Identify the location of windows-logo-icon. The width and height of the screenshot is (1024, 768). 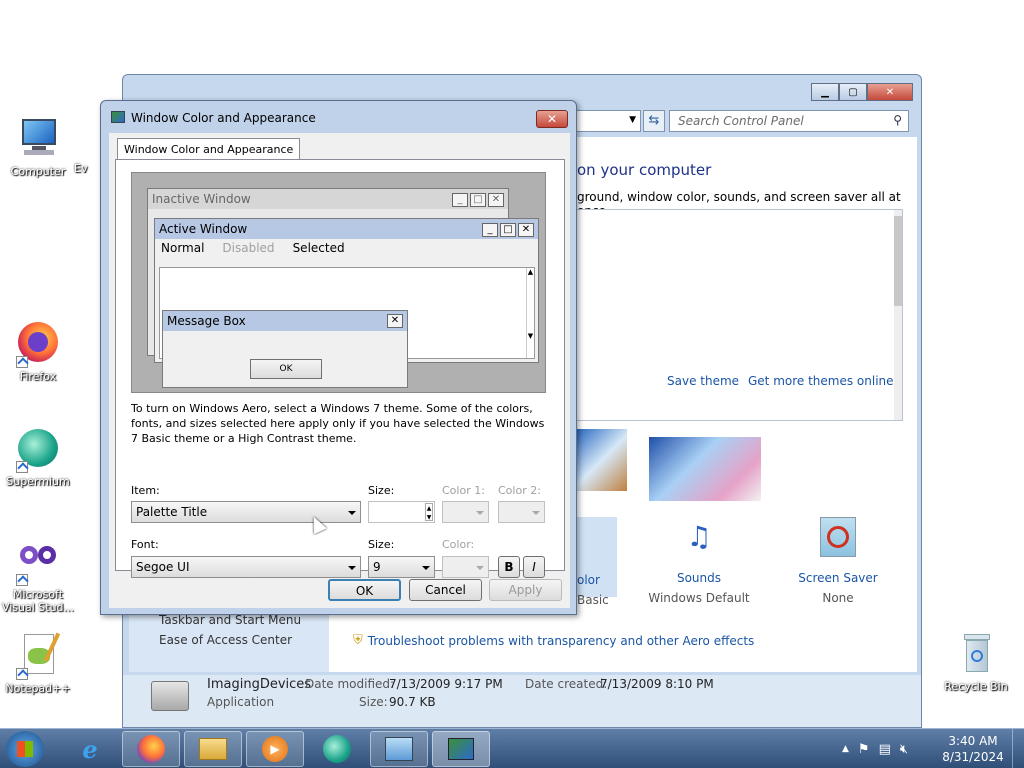
(25, 749).